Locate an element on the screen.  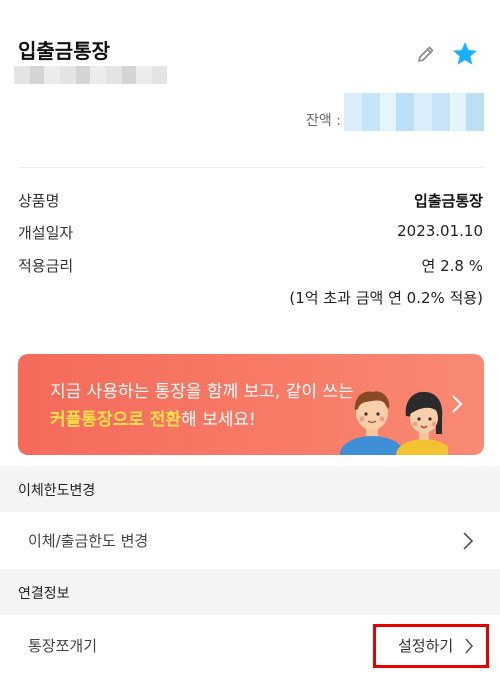
couple-illustration is located at coordinates (394, 423).